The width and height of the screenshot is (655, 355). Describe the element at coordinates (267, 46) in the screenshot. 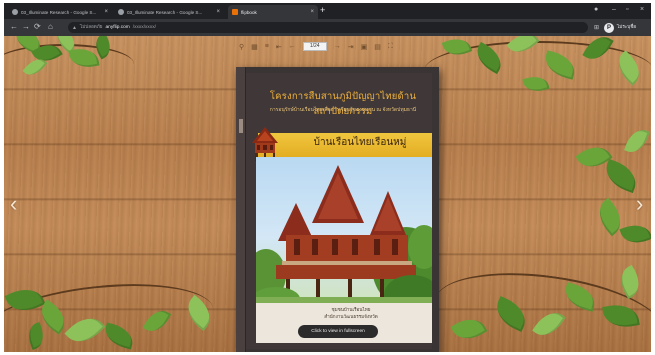

I see `share-icon: ≡` at that location.